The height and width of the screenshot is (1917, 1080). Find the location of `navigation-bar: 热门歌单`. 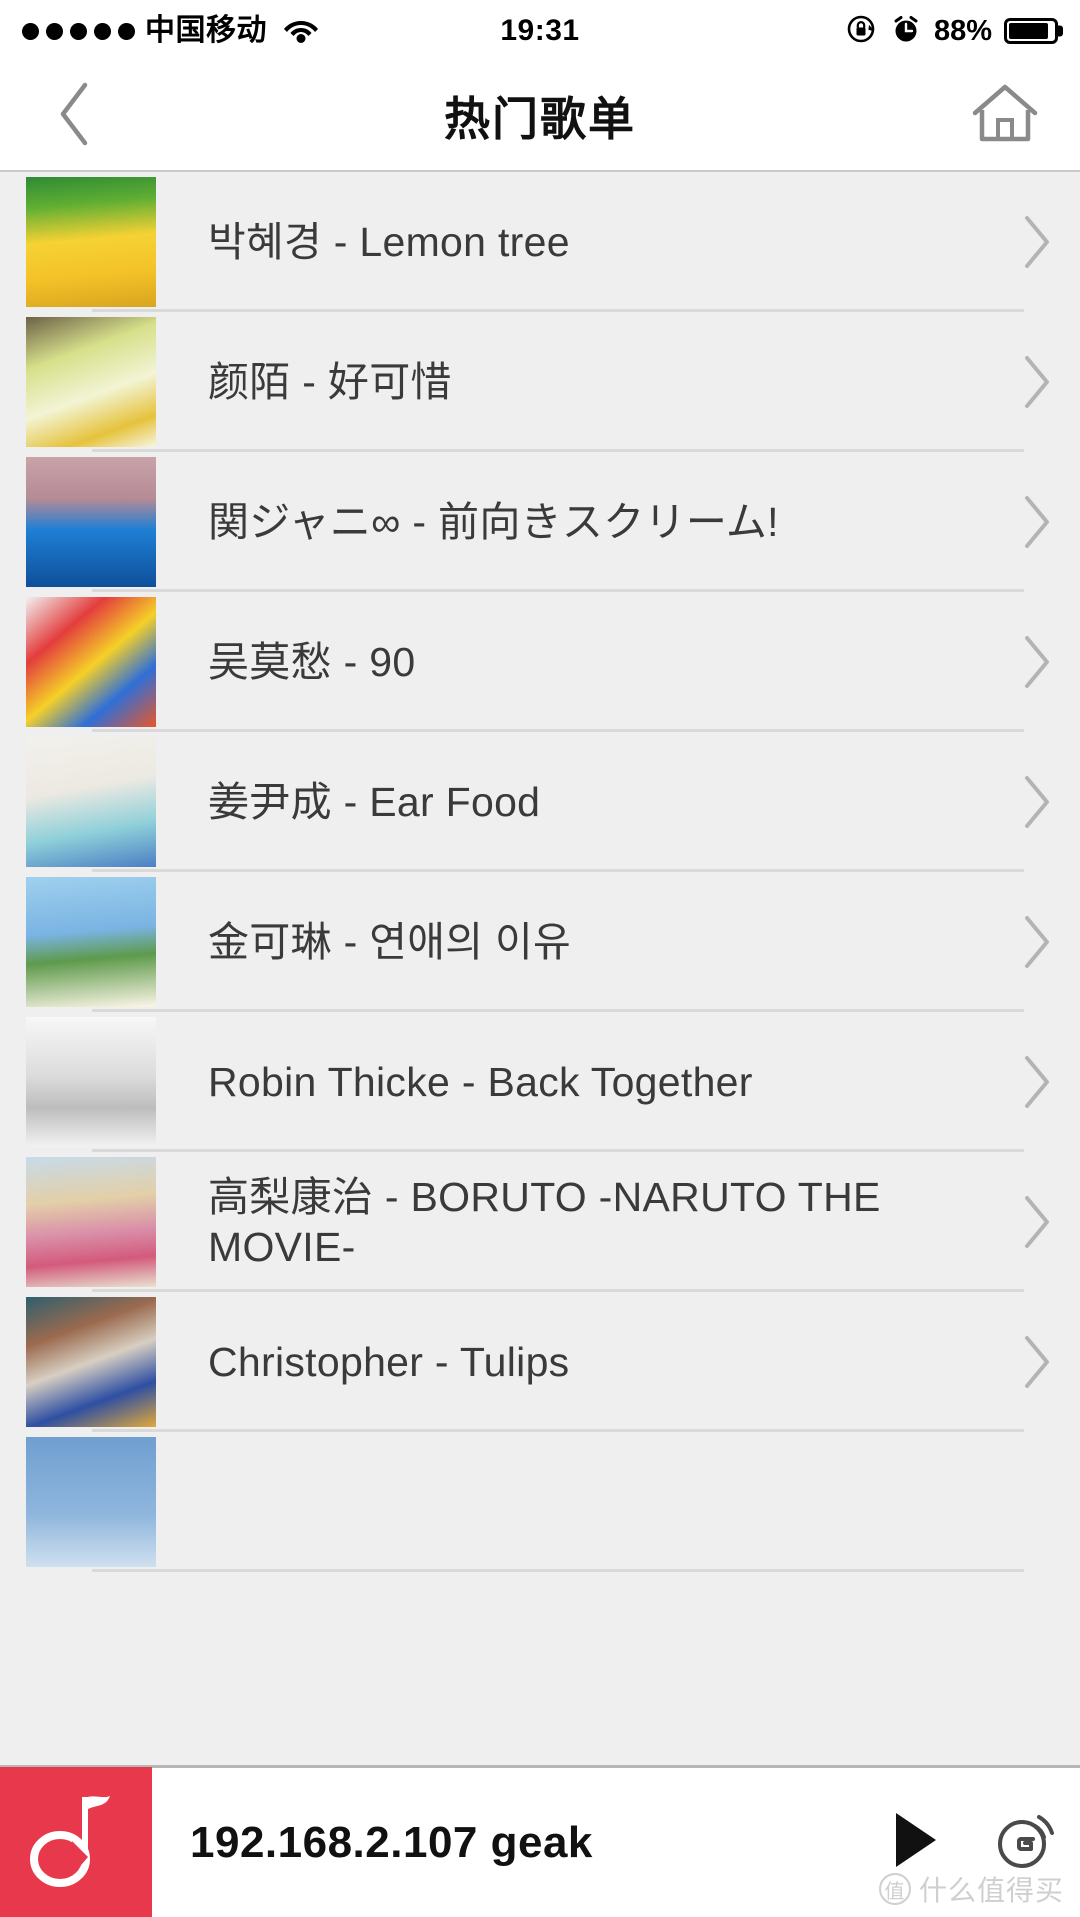

navigation-bar: 热门歌单 is located at coordinates (540, 117).